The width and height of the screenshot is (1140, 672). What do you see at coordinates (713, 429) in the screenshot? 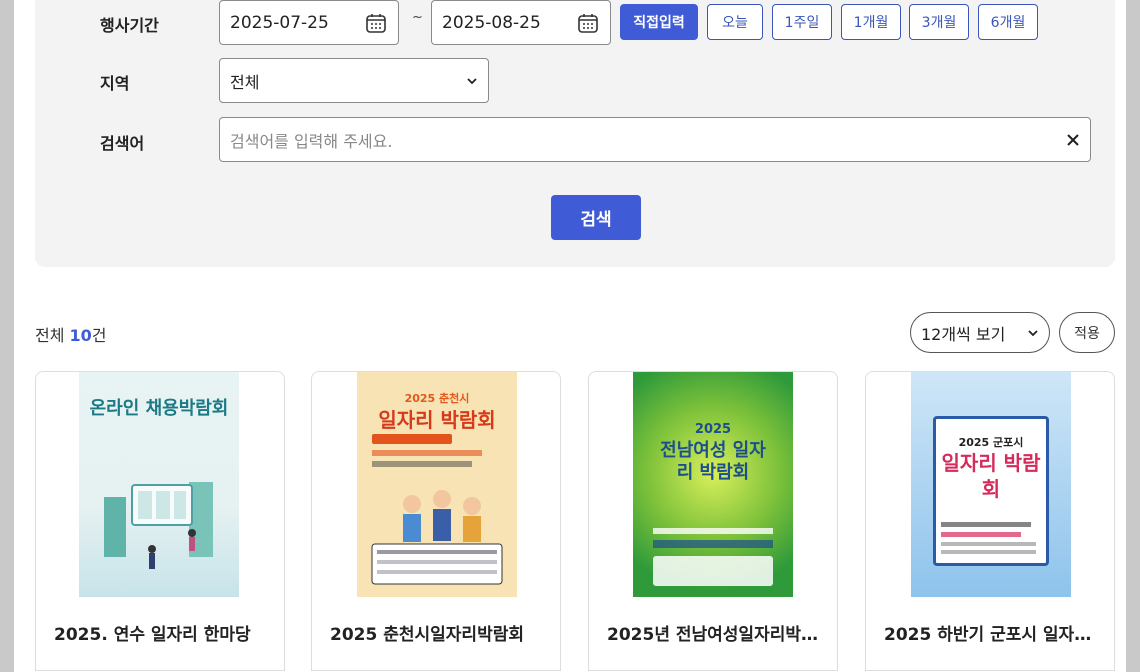
I see `poster-subtitle: 2025` at bounding box center [713, 429].